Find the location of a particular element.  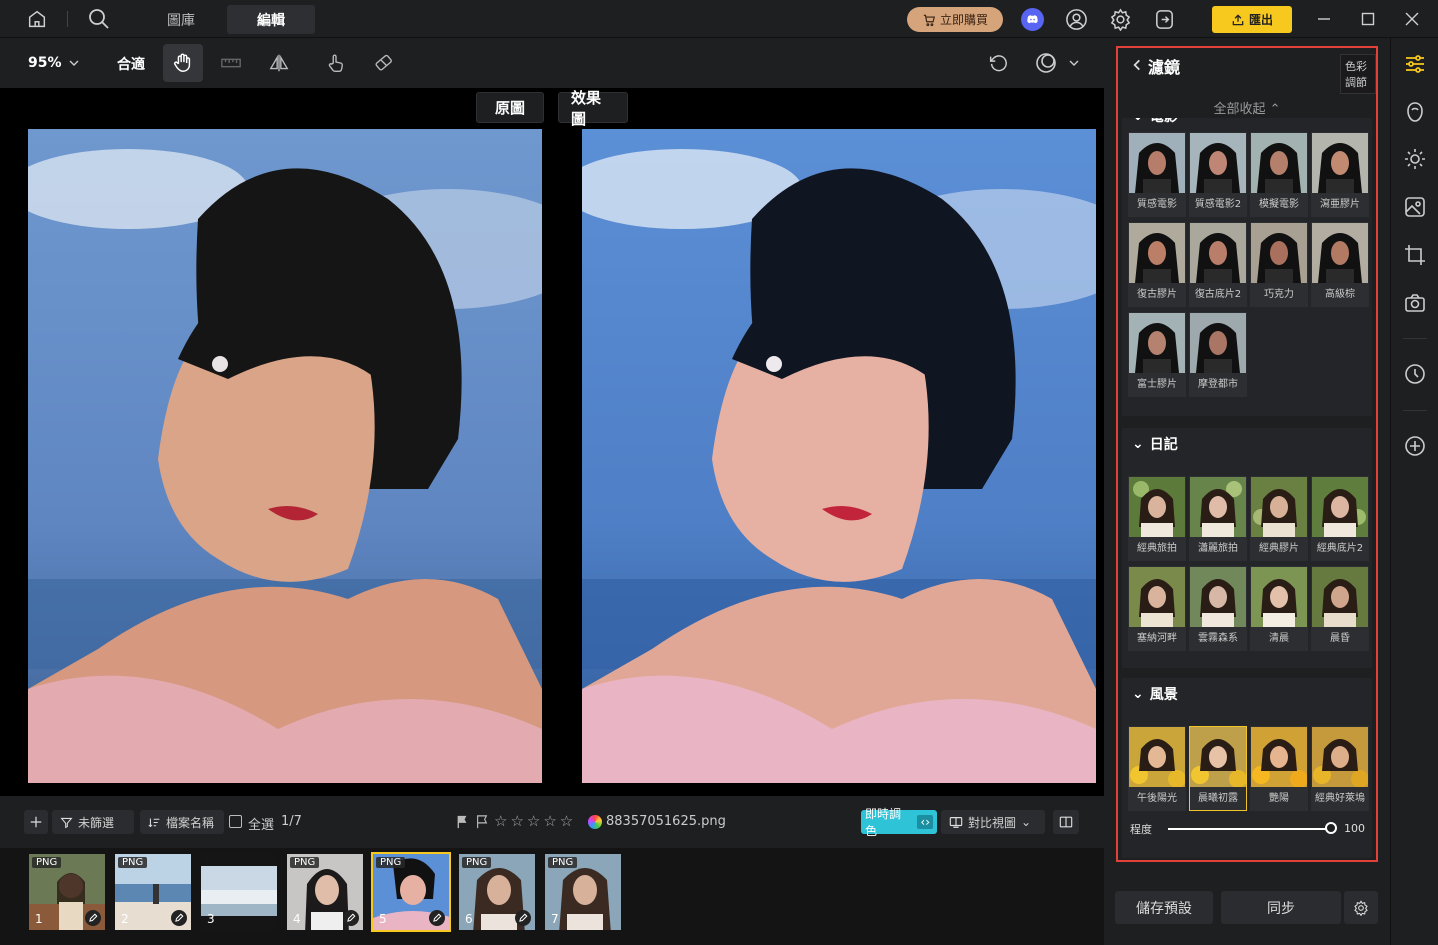

search-icon is located at coordinates (99, 19).